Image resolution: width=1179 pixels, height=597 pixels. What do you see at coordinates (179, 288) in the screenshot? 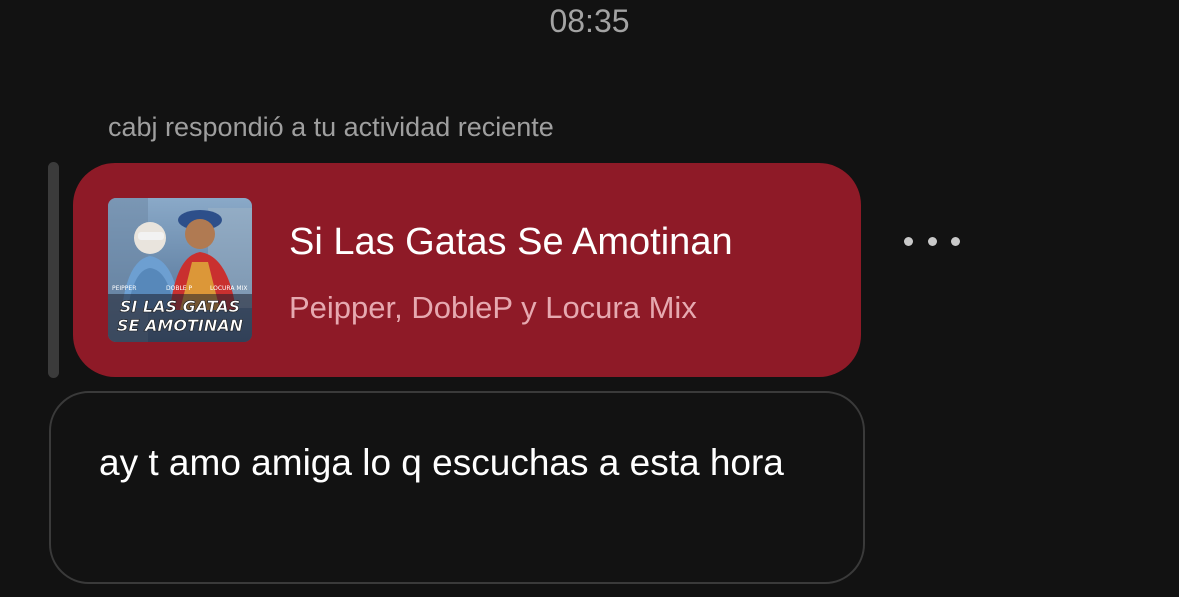
I see `cover-artist-label: DOBLE P` at bounding box center [179, 288].